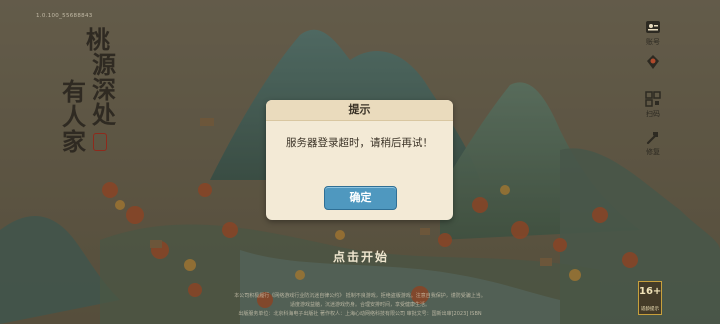  I want to click on side-item-label: 扫码, so click(653, 114).